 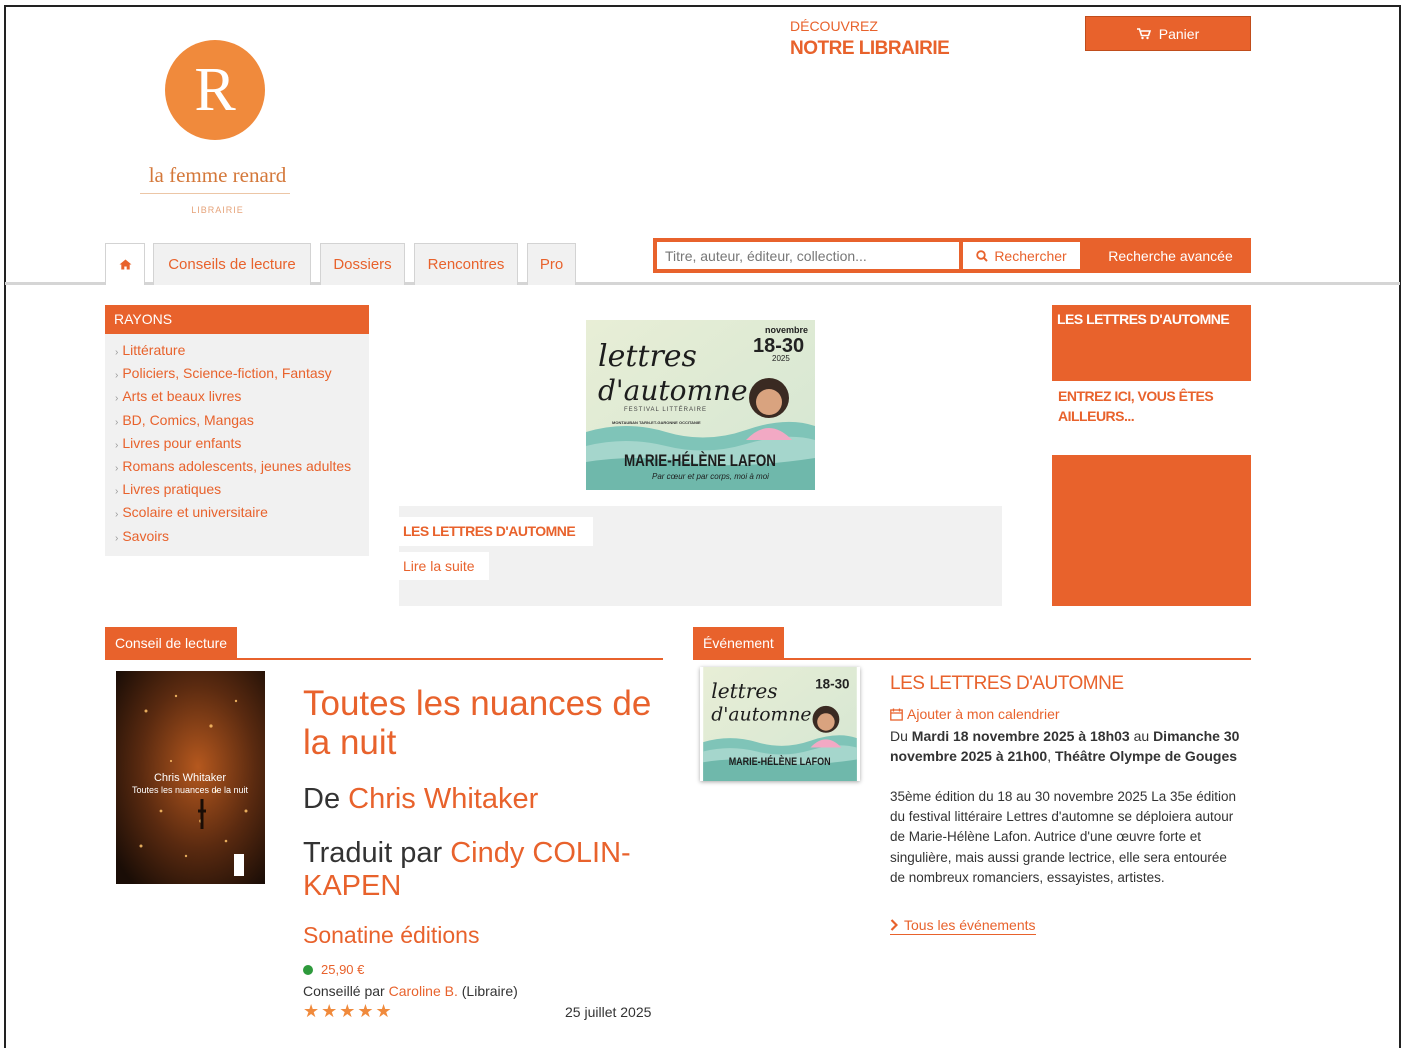 I want to click on search-button-label: Rechercher, so click(x=1030, y=255).